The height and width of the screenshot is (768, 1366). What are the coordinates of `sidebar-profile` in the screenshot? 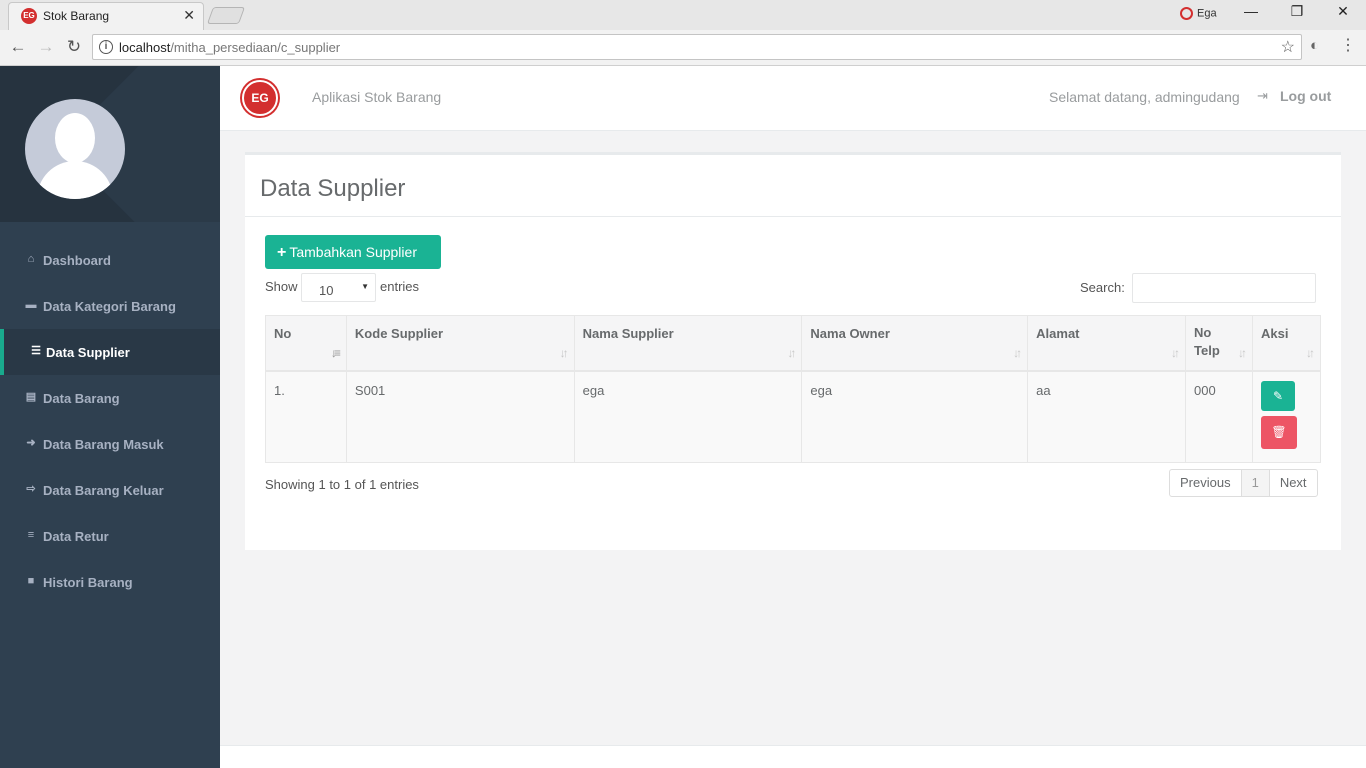 It's located at (110, 144).